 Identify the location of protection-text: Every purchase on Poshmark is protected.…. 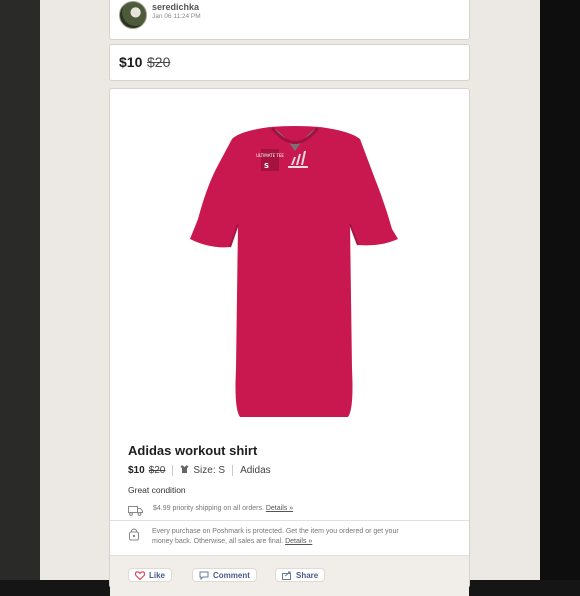
(275, 536).